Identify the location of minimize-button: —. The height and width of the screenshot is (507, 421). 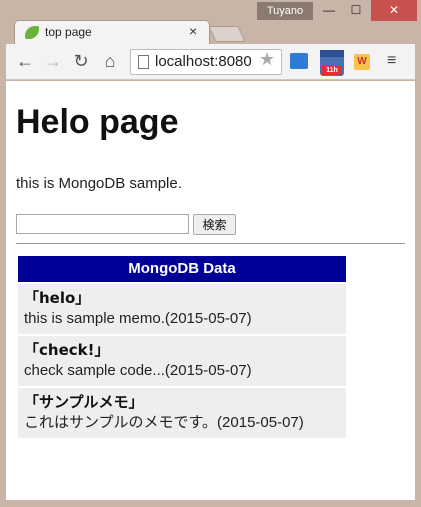
(329, 10).